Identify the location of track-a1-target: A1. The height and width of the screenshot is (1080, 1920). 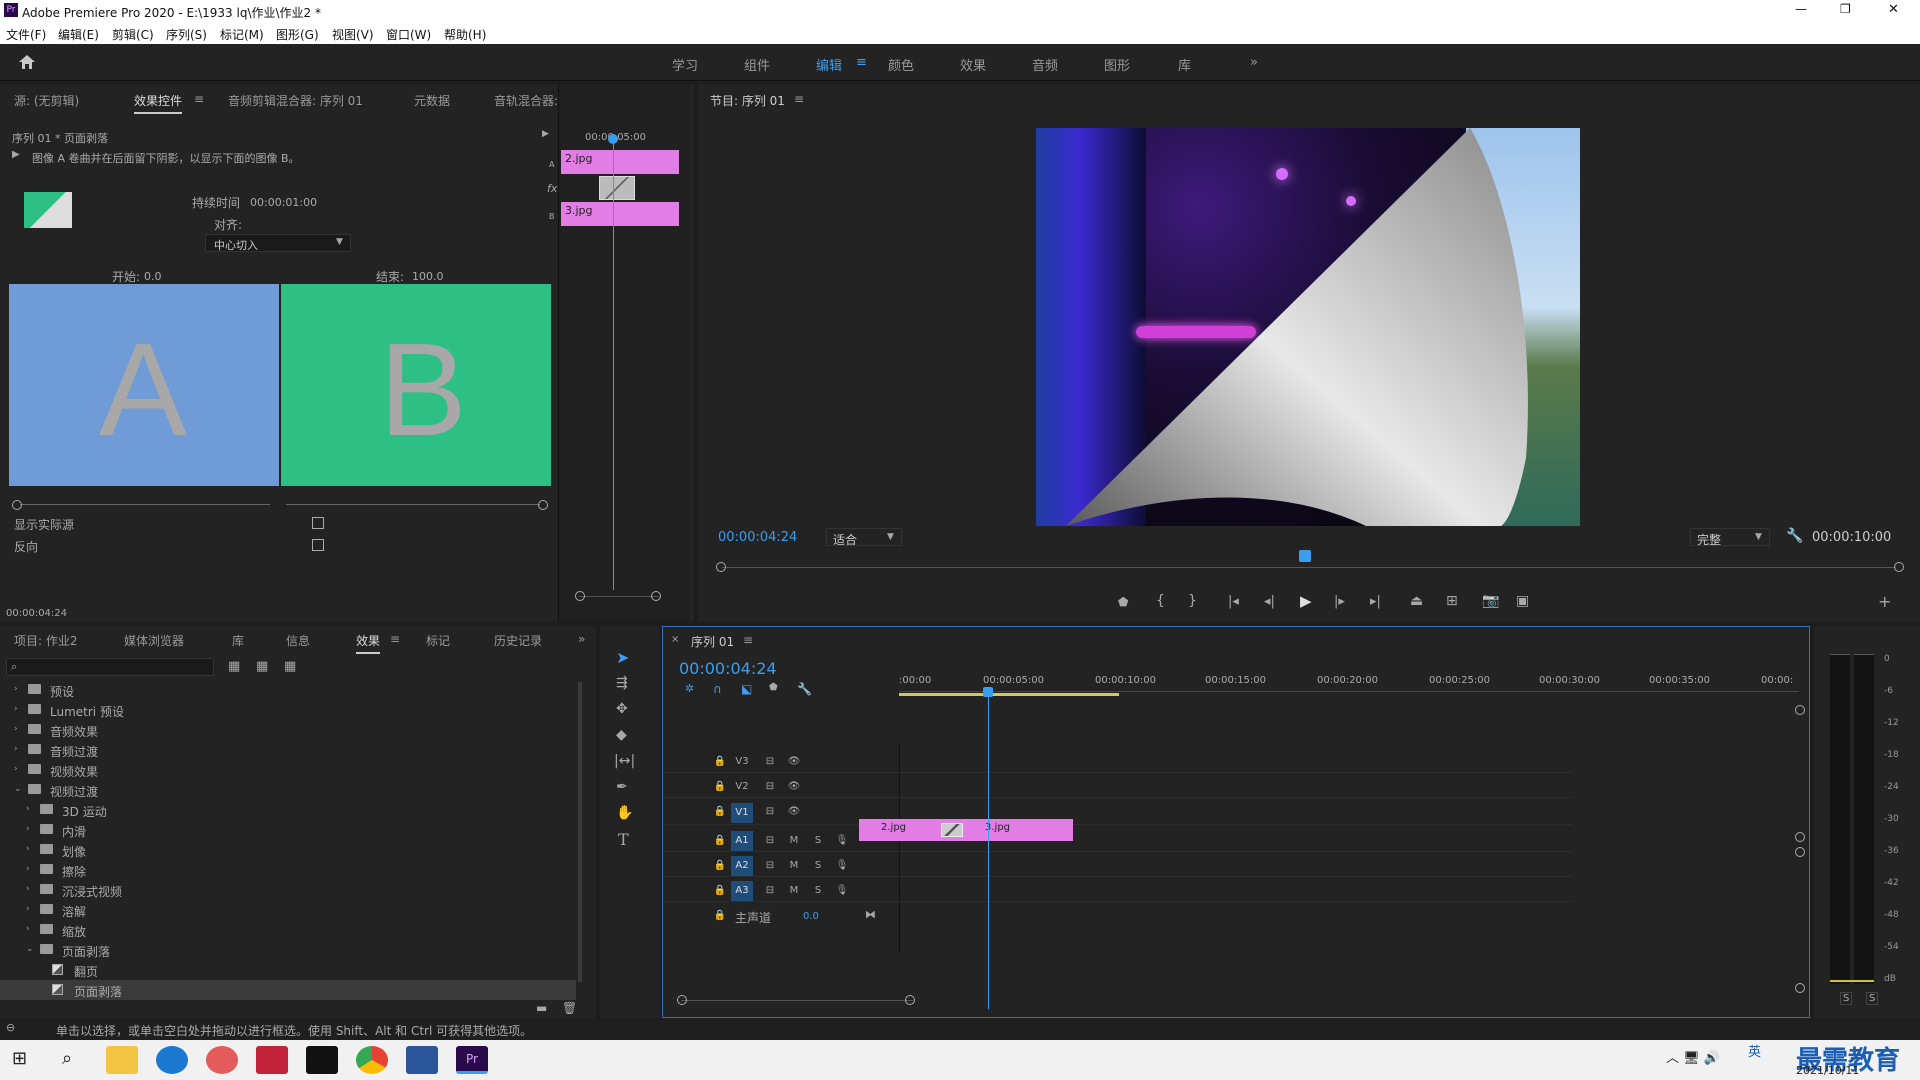
(742, 841).